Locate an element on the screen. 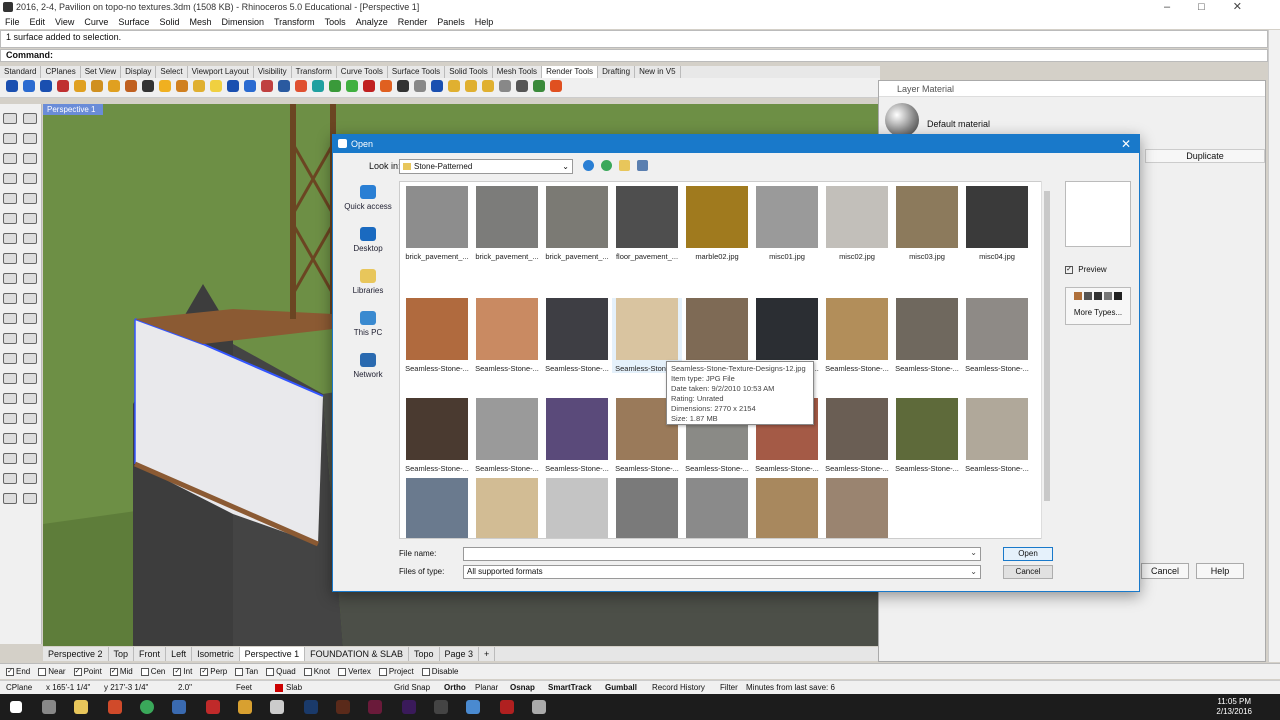 The image size is (1280, 720). toolbar-tab-viewport-layout: Viewport Layout is located at coordinates (221, 72).